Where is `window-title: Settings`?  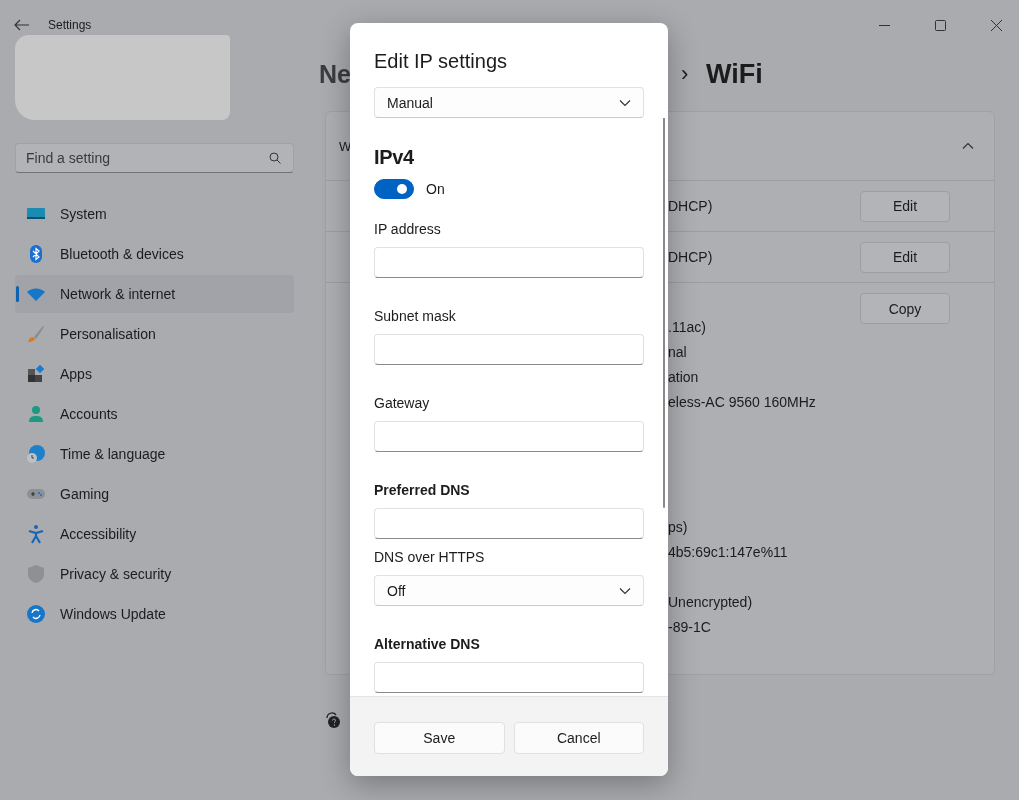 window-title: Settings is located at coordinates (70, 25).